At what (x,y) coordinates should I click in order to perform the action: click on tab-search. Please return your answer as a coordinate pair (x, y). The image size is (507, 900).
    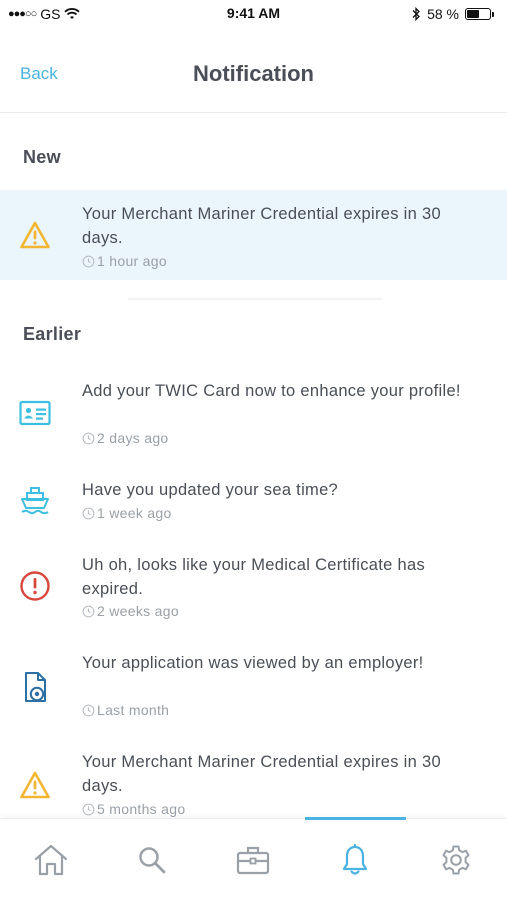
    Looking at the image, I should click on (151, 859).